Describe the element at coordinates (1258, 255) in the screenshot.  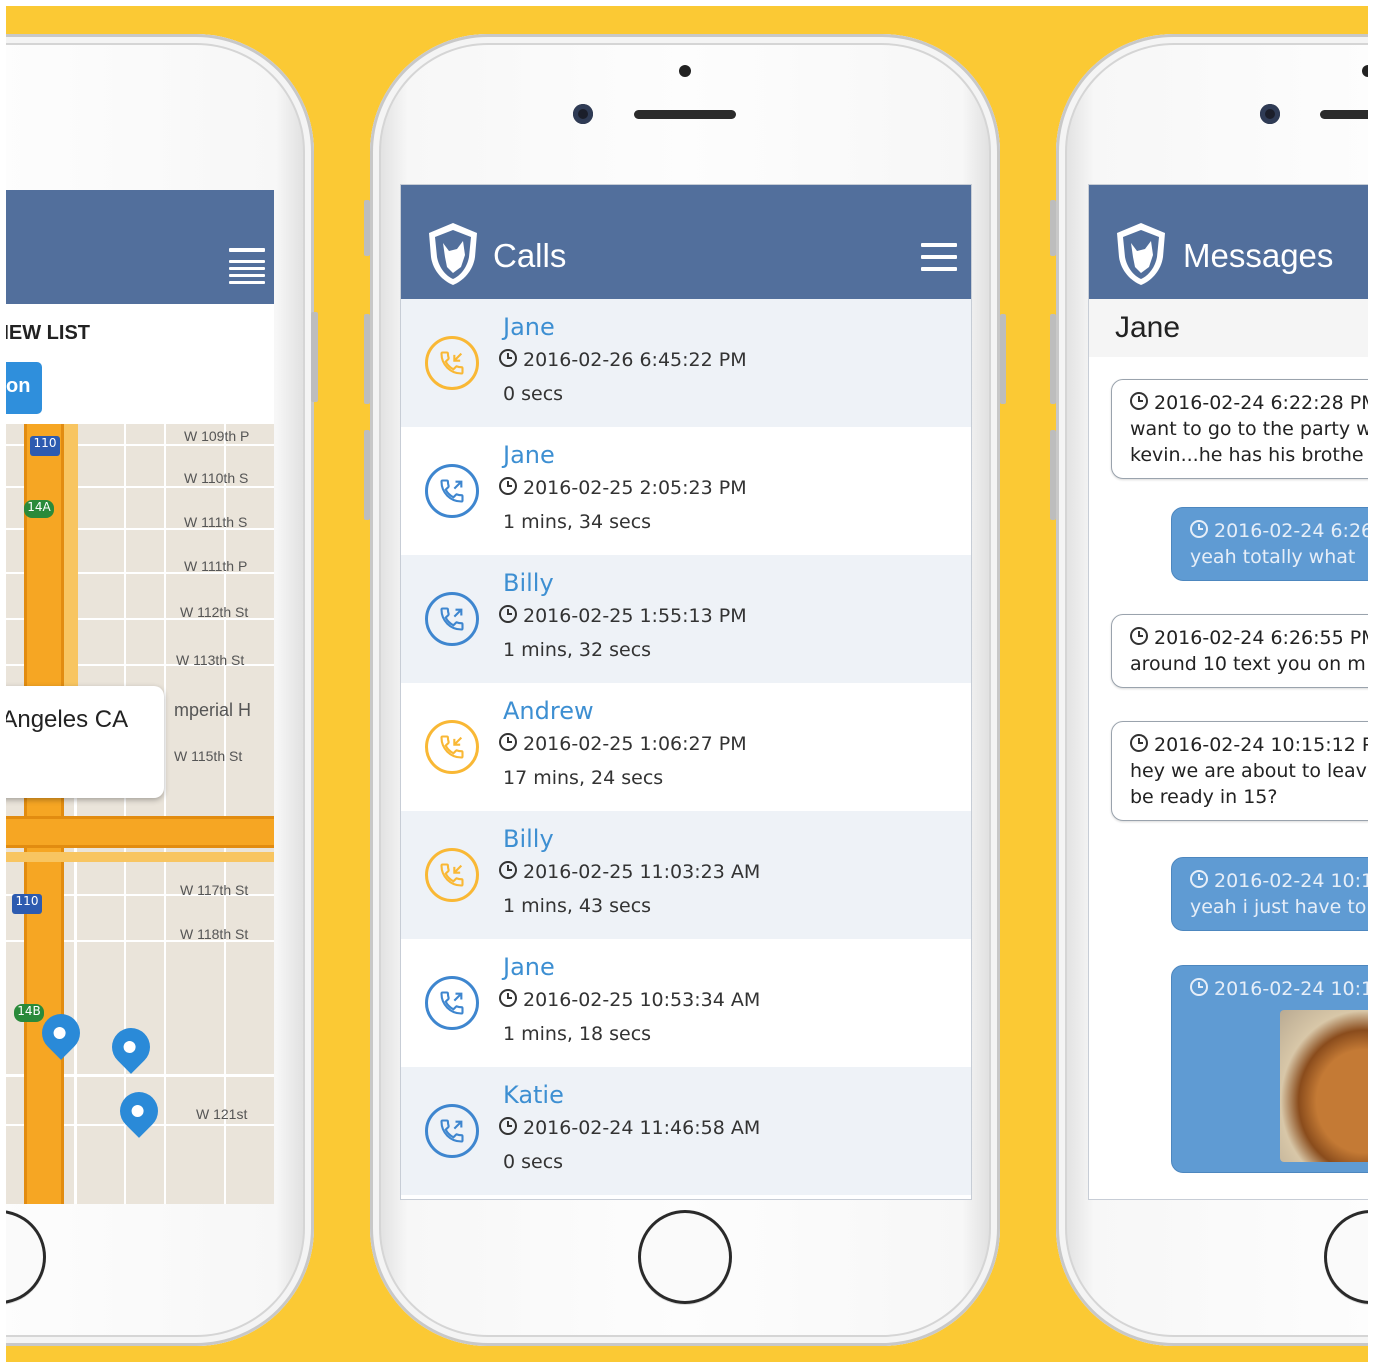
I see `page-title: Messages` at that location.